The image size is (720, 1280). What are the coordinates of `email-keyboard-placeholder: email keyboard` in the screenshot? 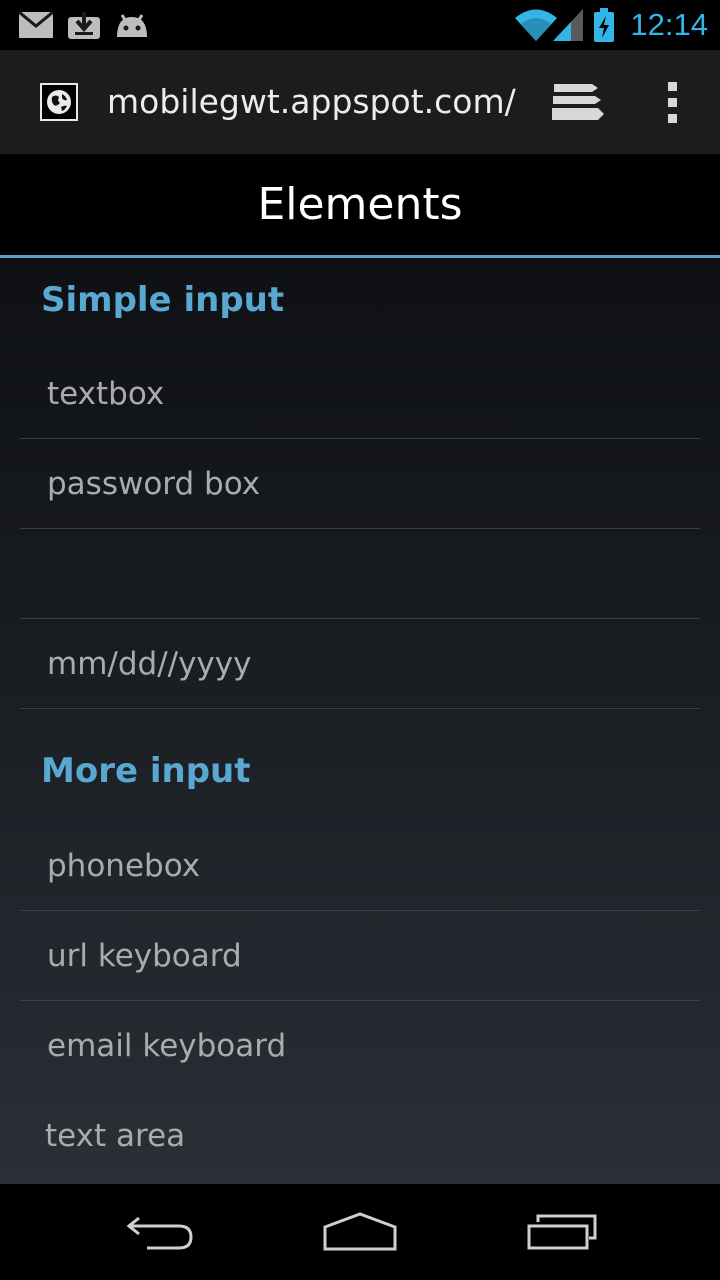 It's located at (167, 1046).